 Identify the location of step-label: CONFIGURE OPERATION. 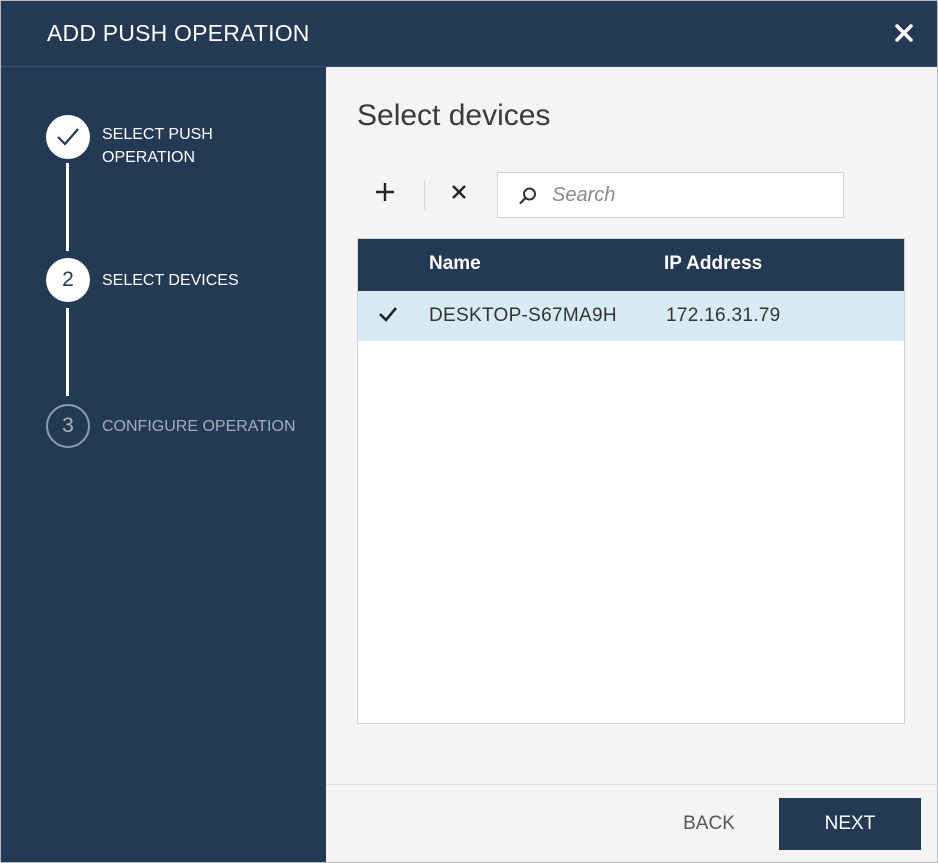
(199, 426).